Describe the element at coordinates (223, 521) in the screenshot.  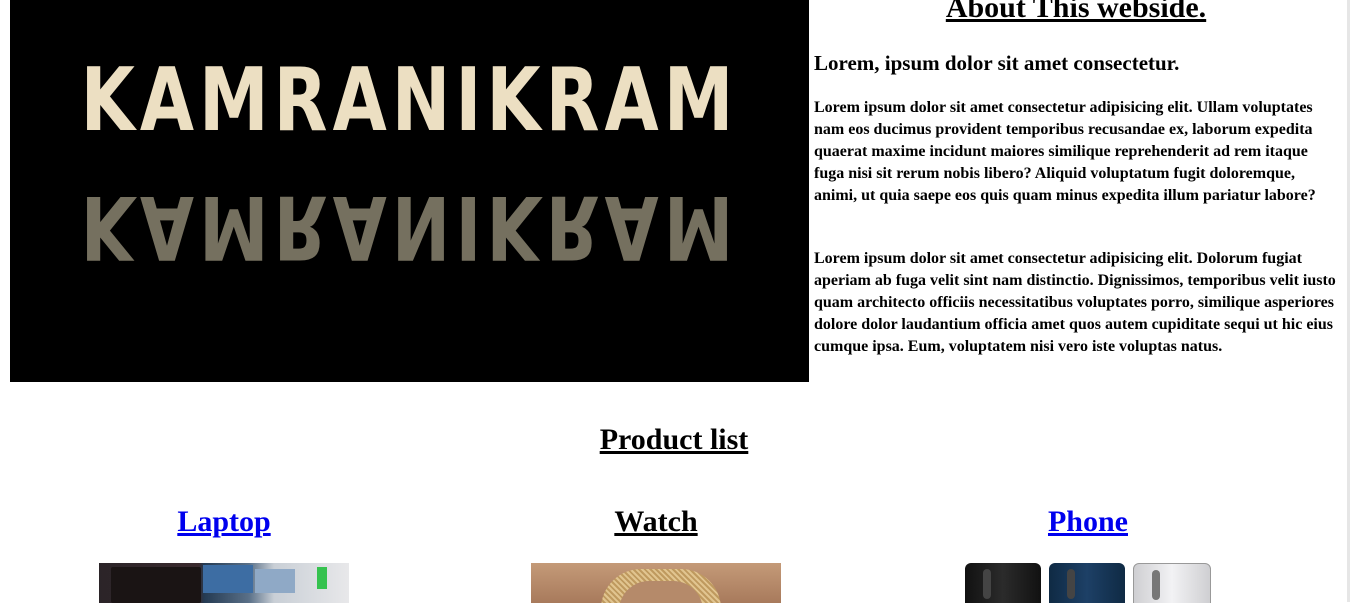
I see `product-link-laptop: Laptop` at that location.